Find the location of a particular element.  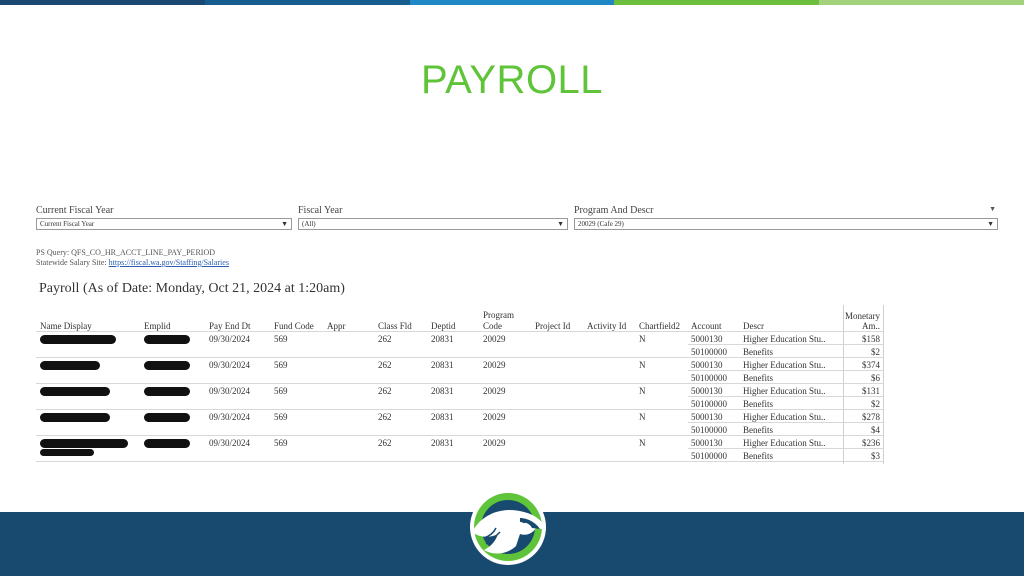

filter-label: Fiscal Year is located at coordinates (320, 210).